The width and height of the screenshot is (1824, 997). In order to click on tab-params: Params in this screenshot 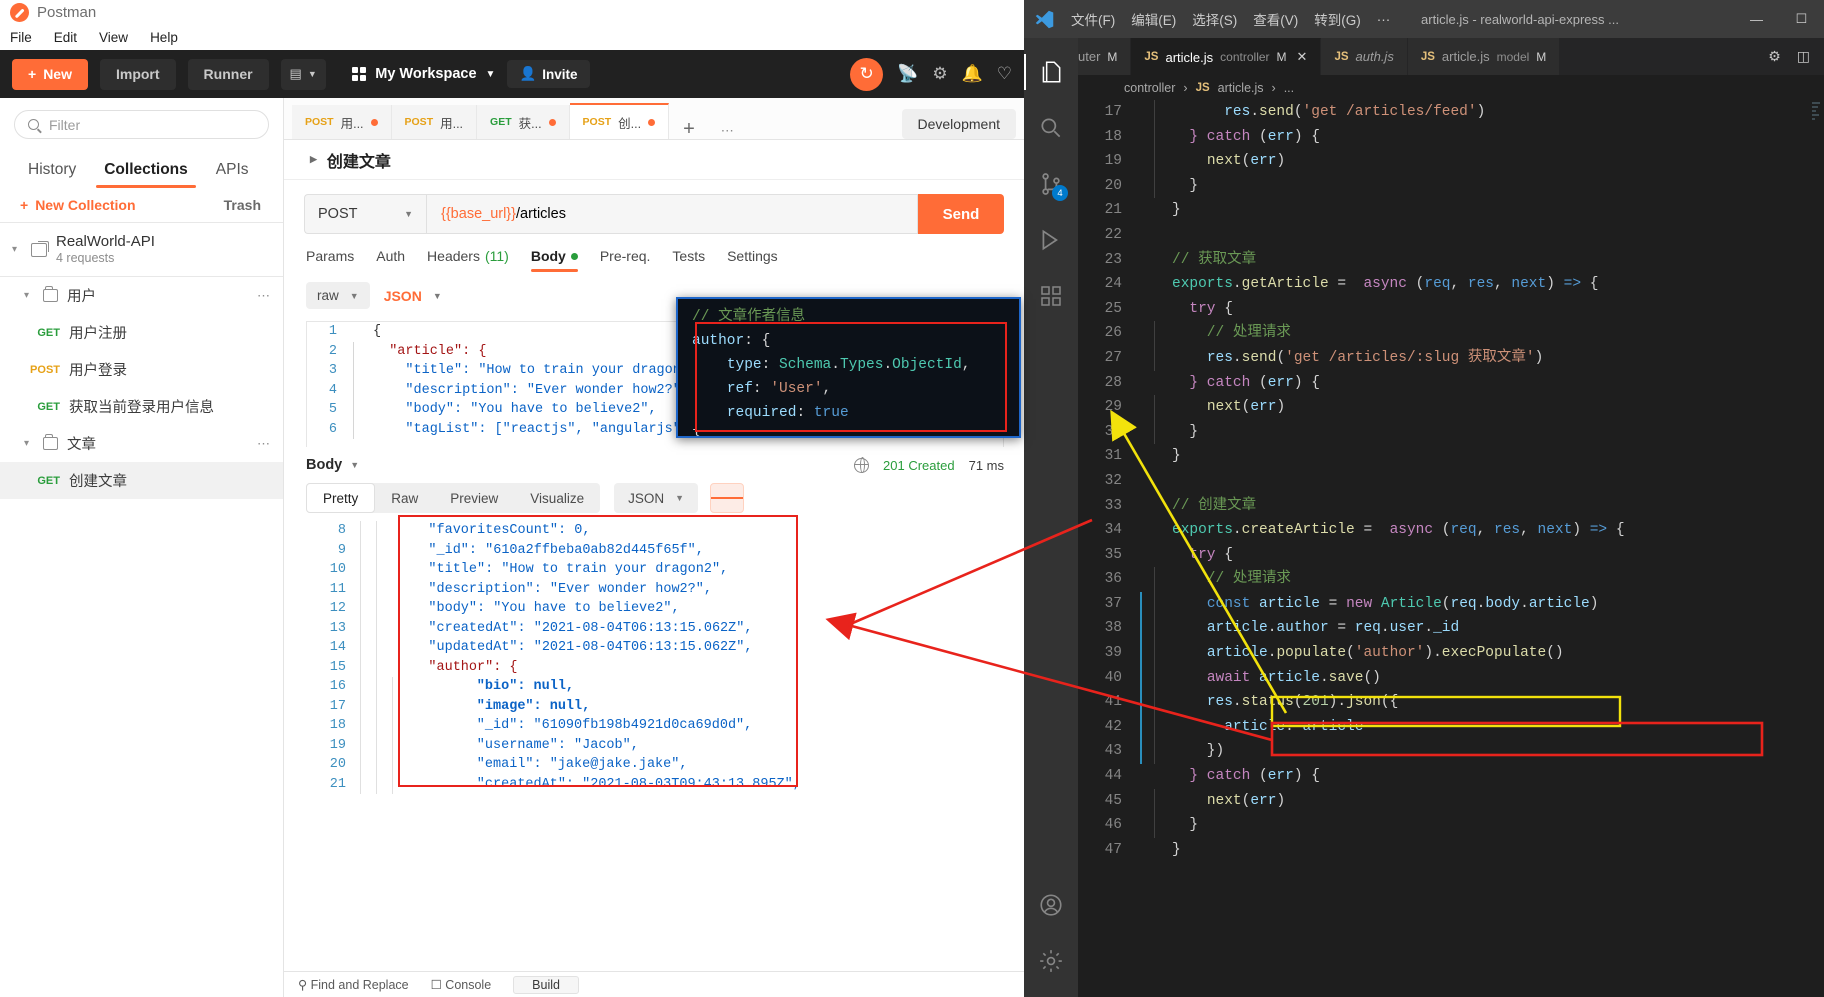, I will do `click(330, 260)`.